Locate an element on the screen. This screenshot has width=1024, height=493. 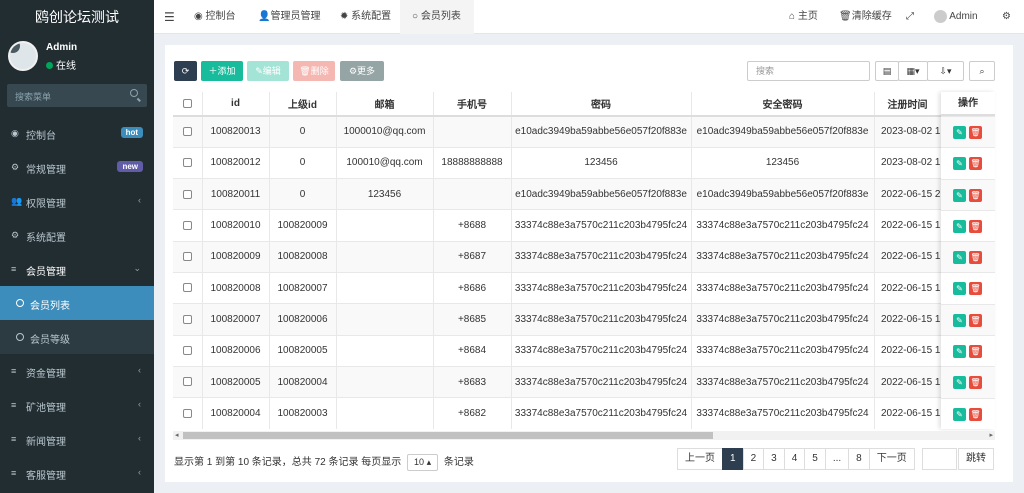
page-item: 2 is located at coordinates (753, 459).